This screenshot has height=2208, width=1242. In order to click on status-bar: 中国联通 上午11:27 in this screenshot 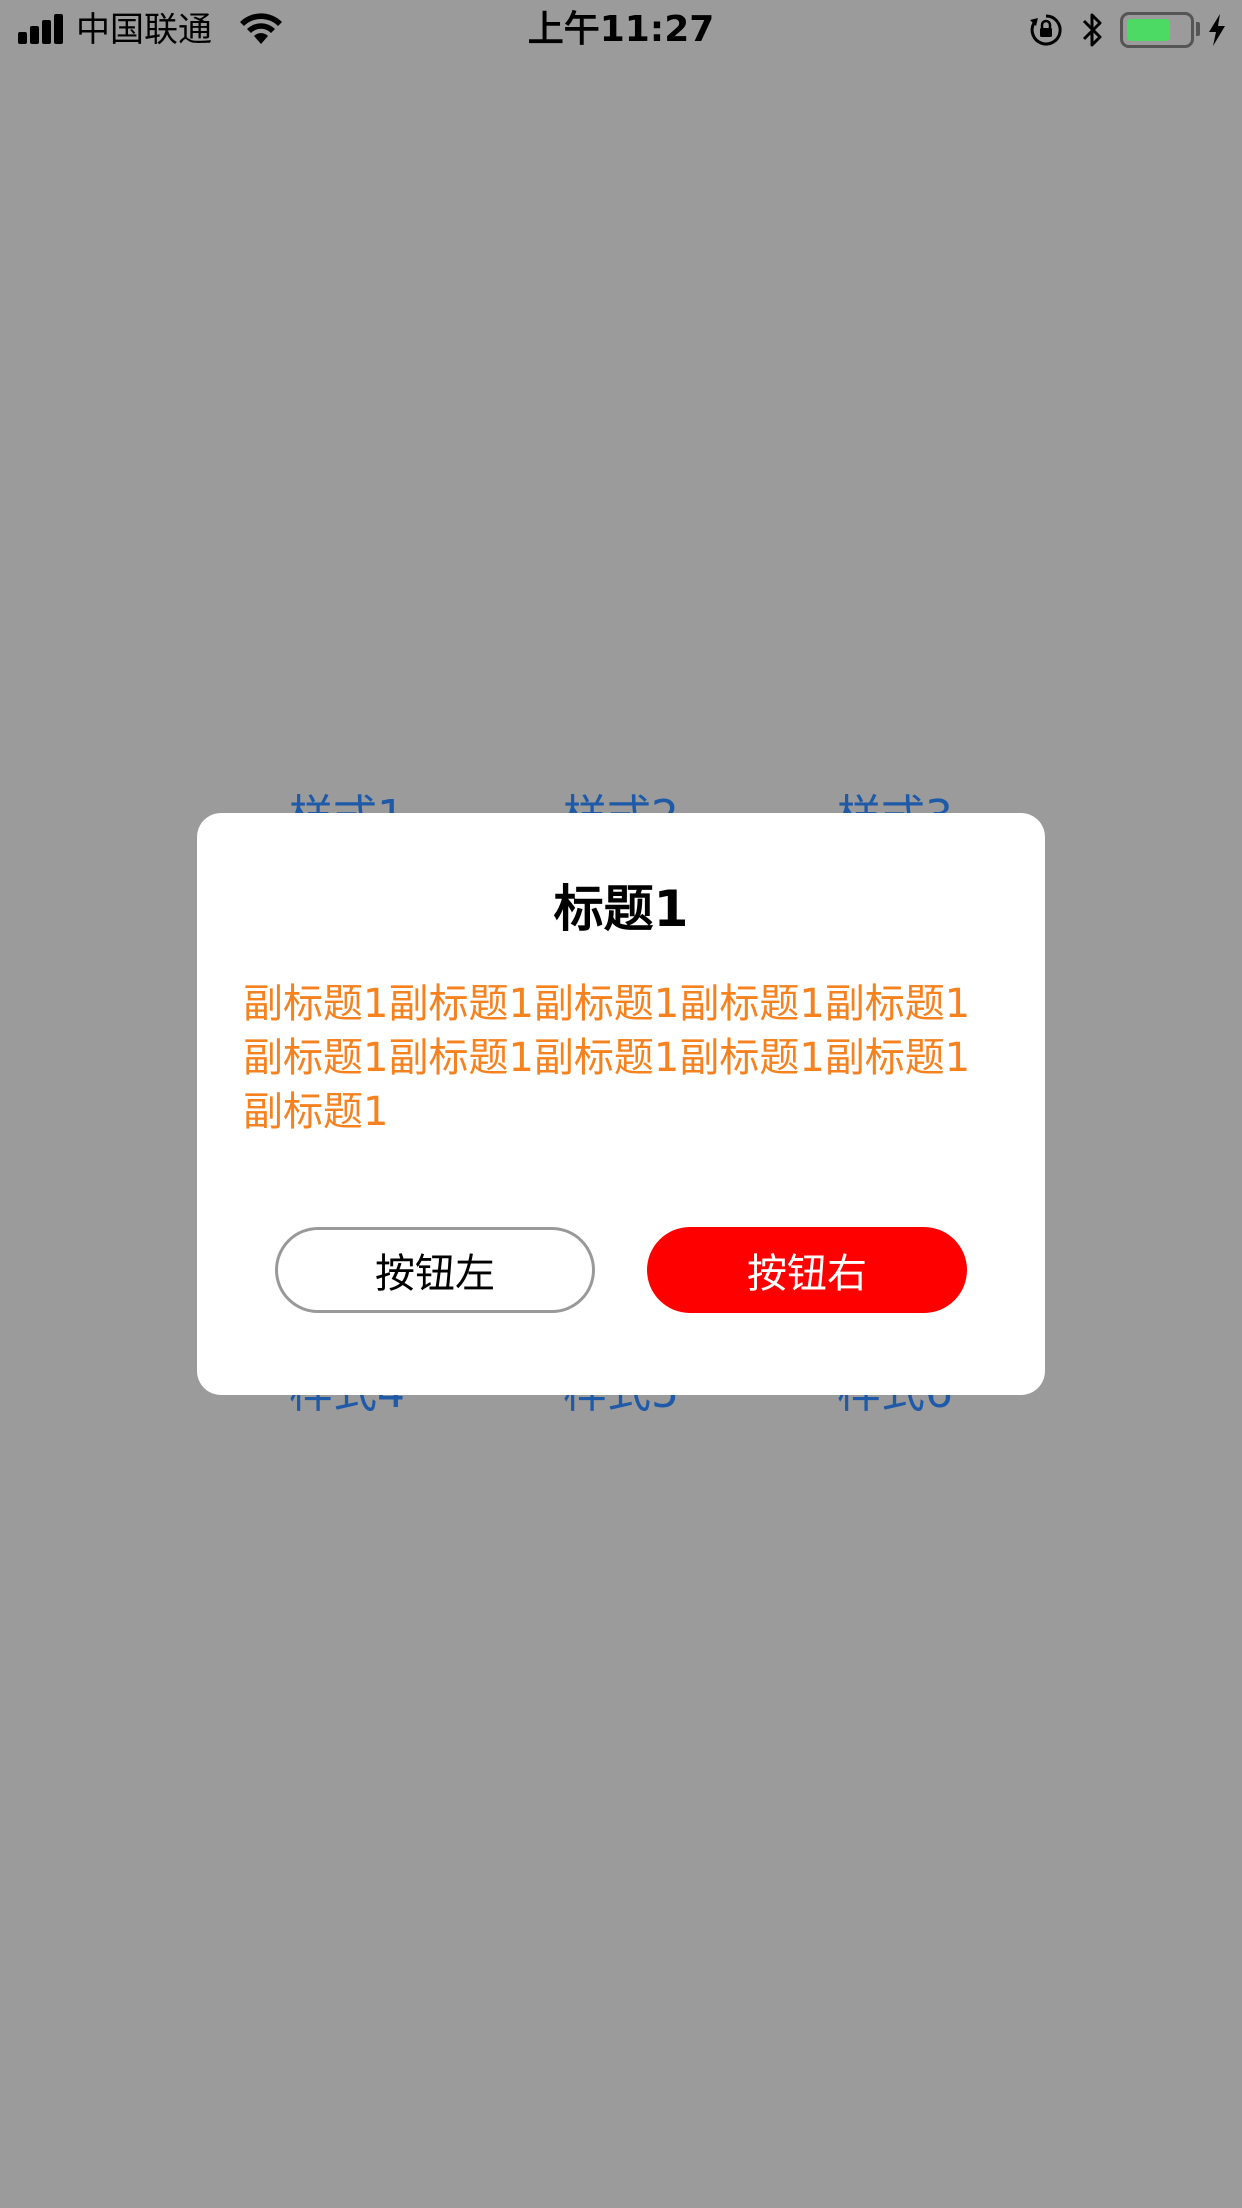, I will do `click(621, 30)`.